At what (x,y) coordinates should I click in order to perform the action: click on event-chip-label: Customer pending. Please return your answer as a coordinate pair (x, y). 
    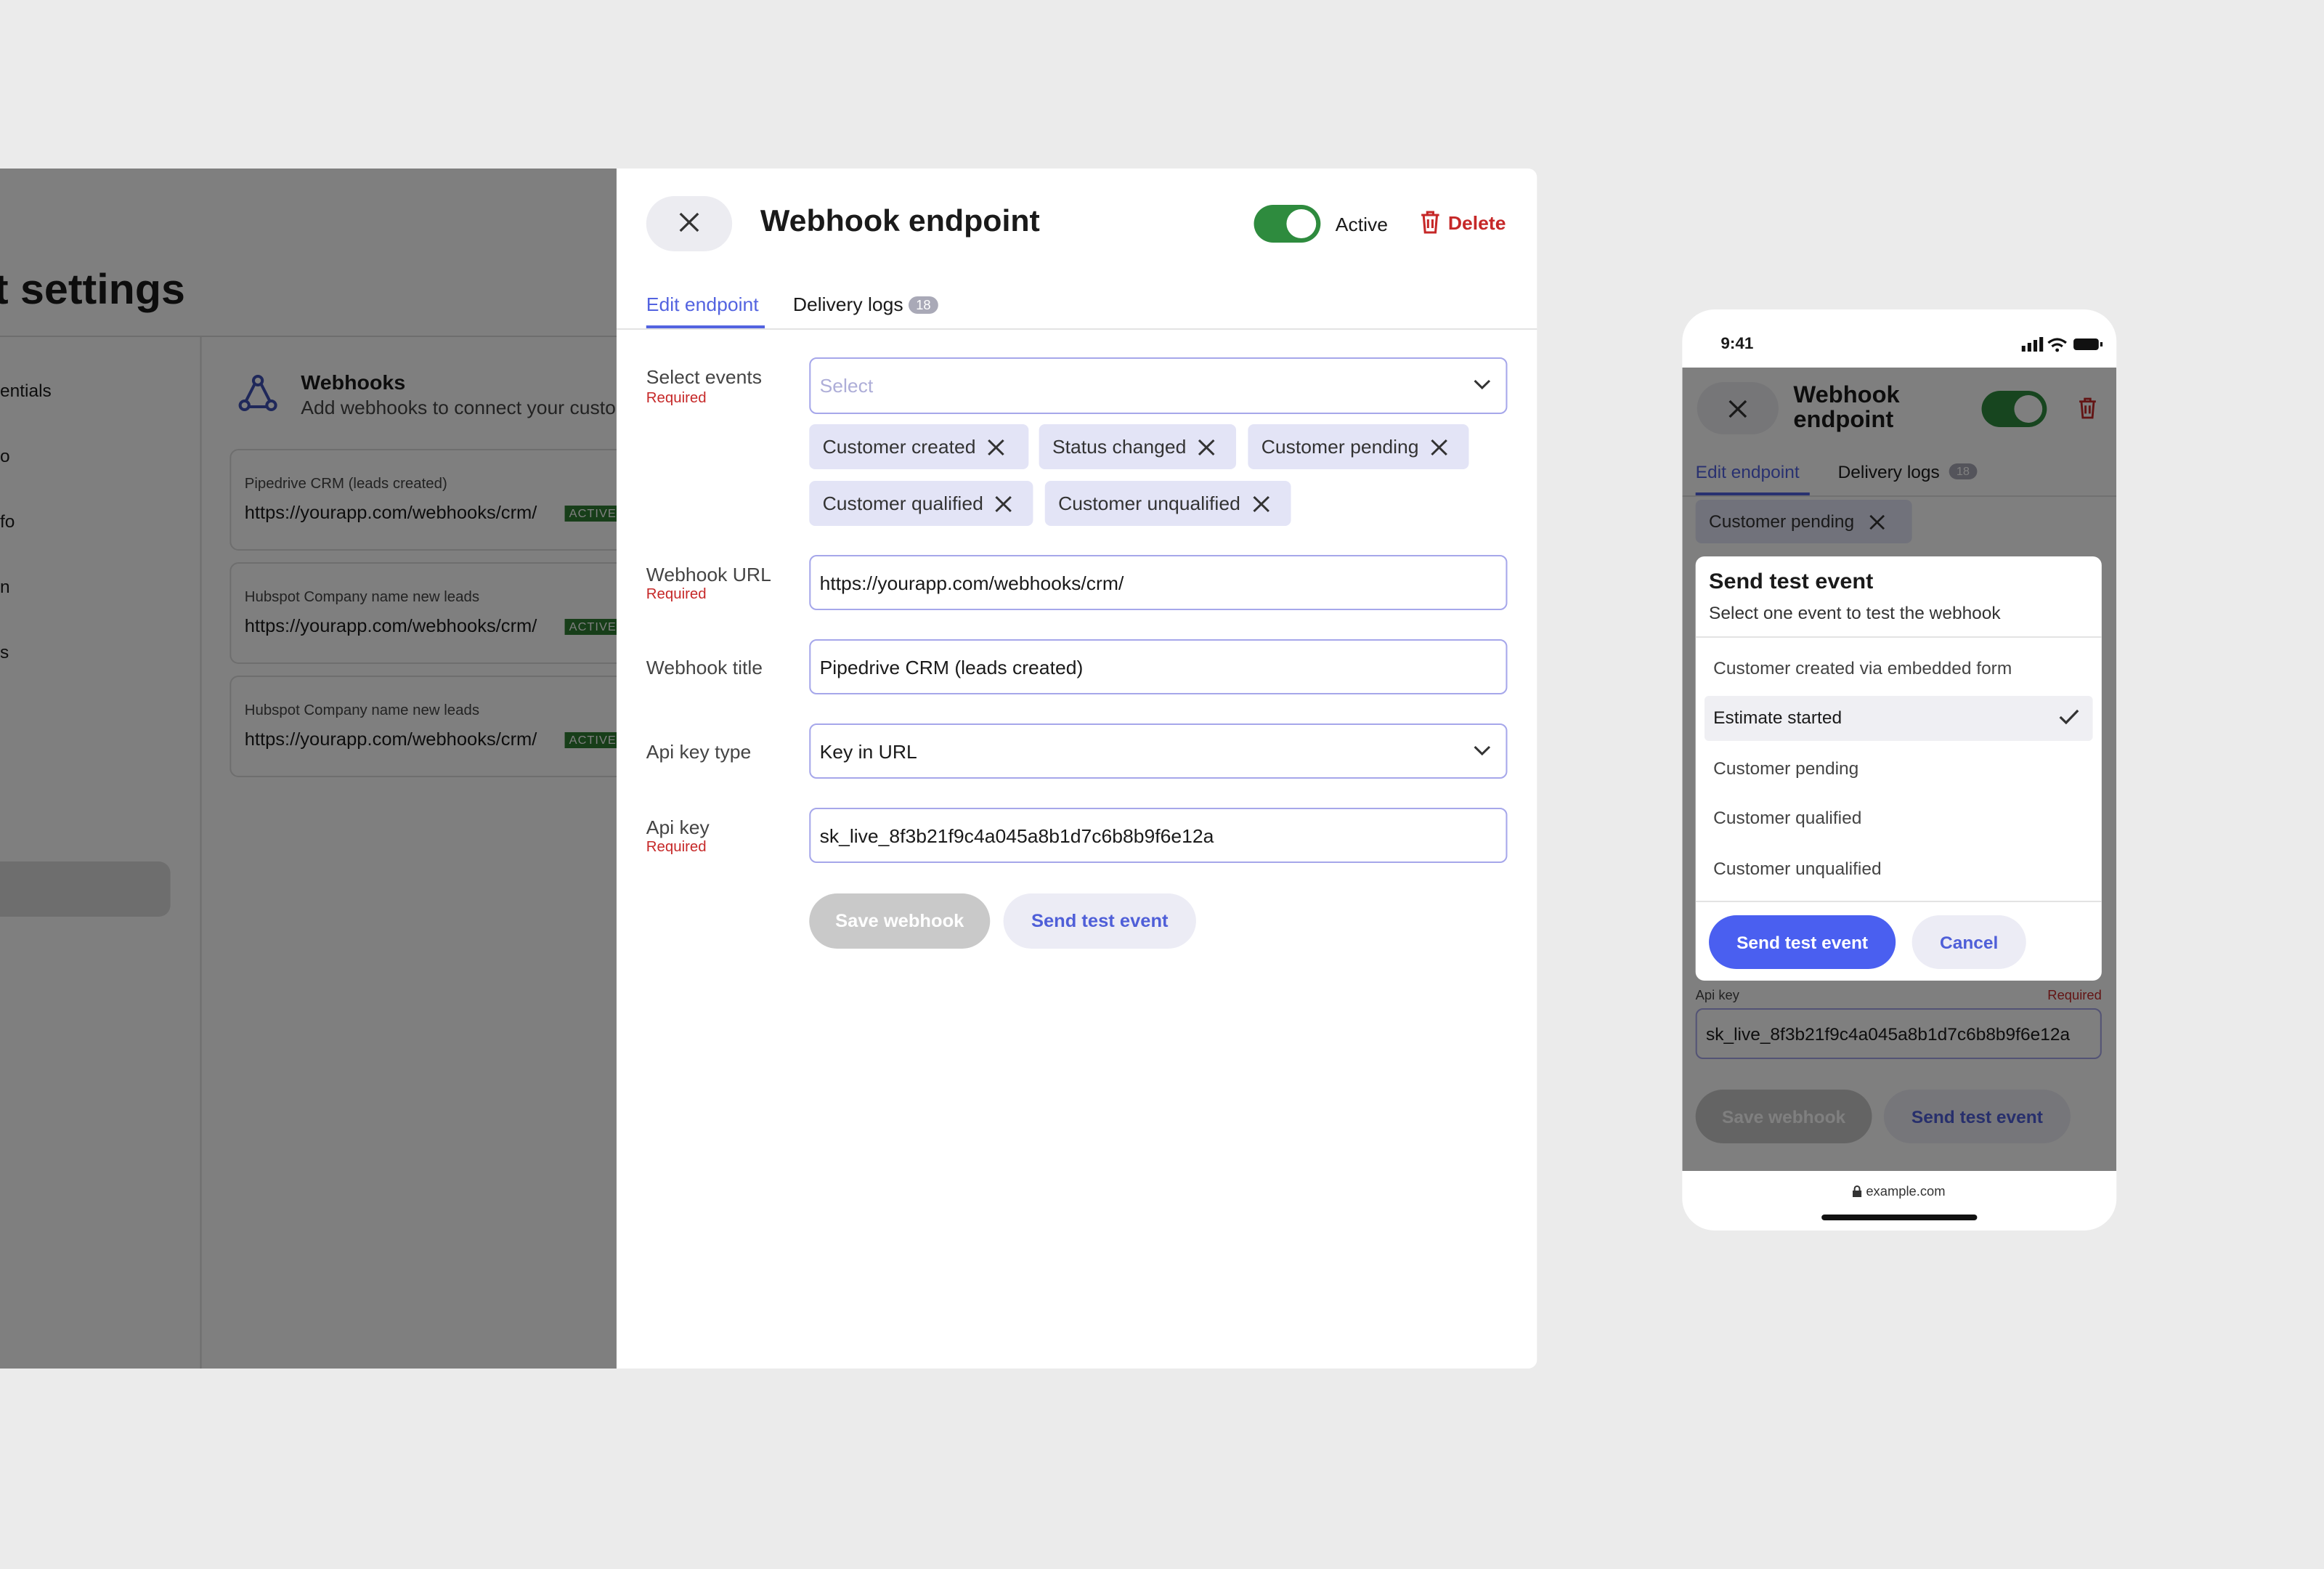
    Looking at the image, I should click on (1340, 447).